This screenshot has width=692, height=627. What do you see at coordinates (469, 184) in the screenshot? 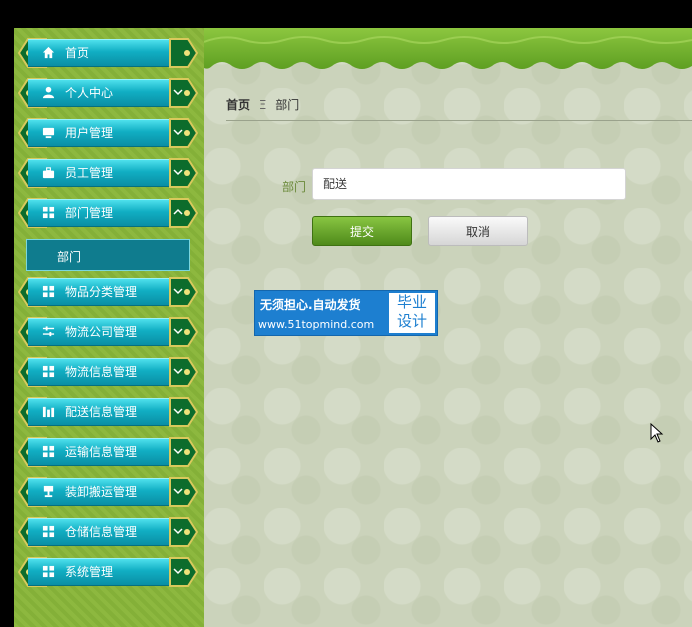
I see `department-input: 配送` at bounding box center [469, 184].